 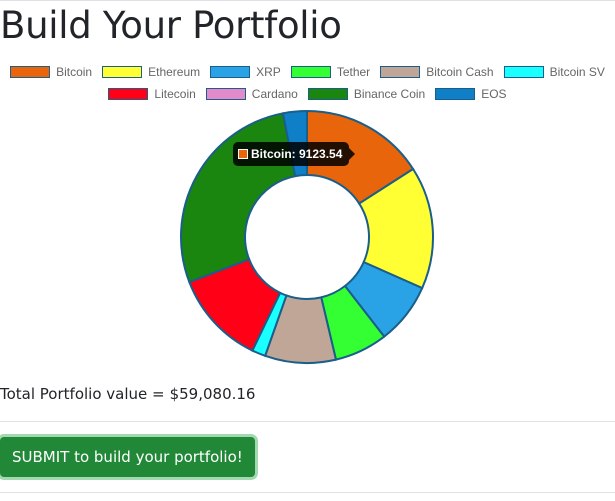 What do you see at coordinates (238, 198) in the screenshot?
I see `donut-slice-binance-coin` at bounding box center [238, 198].